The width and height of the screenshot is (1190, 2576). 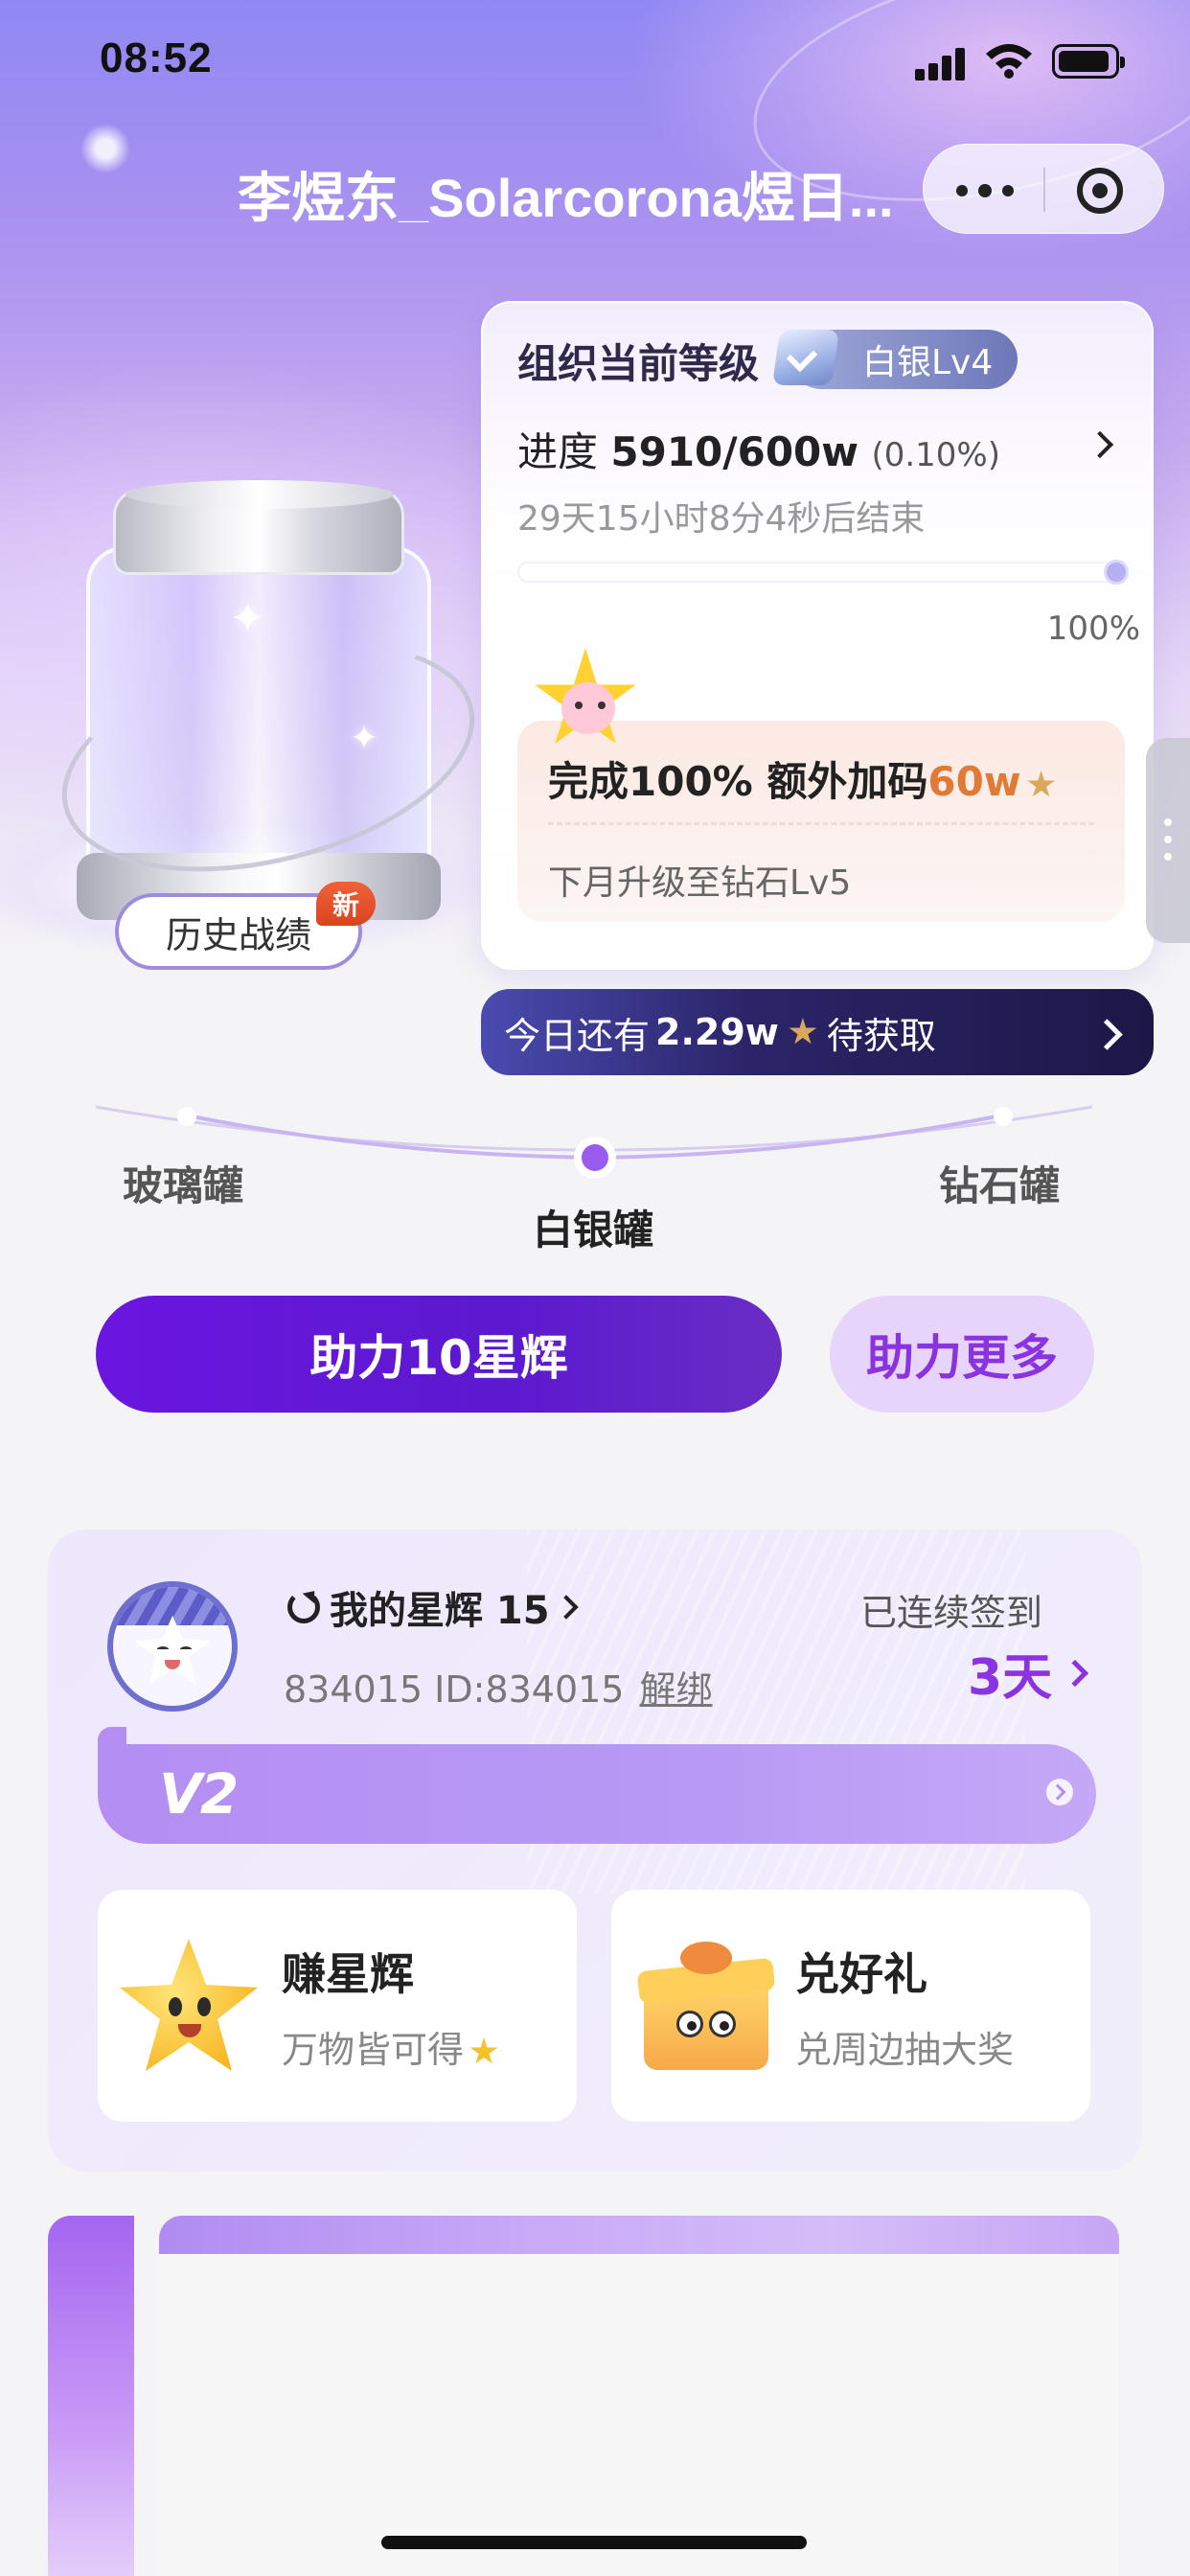 What do you see at coordinates (590, 704) in the screenshot?
I see `star-mascot-icon` at bounding box center [590, 704].